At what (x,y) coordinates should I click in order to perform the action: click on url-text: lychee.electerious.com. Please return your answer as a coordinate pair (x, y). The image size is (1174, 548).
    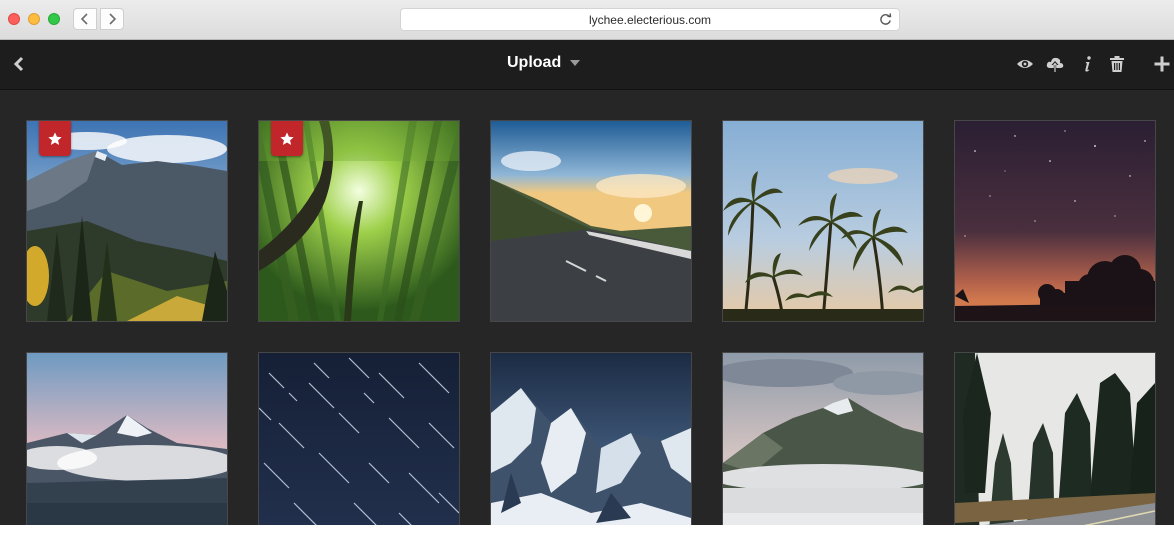
    Looking at the image, I should click on (650, 20).